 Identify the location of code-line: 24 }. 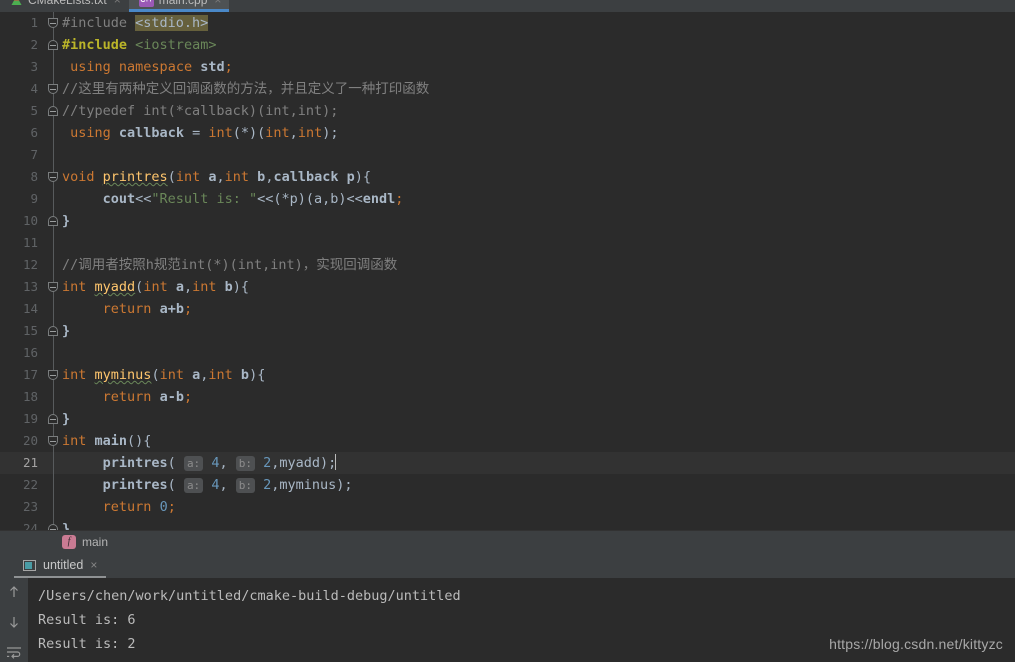
(507, 524).